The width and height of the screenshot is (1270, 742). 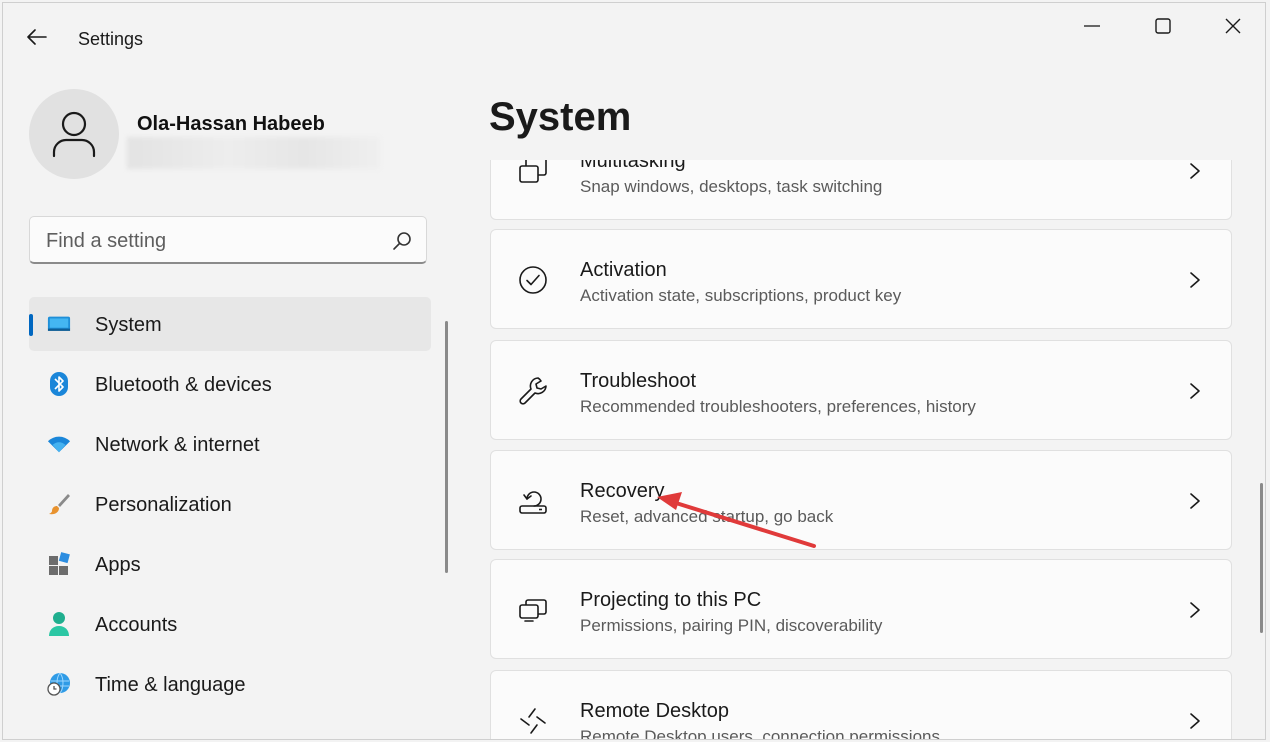 I want to click on sidebar-item-label: Time & language, so click(x=170, y=685).